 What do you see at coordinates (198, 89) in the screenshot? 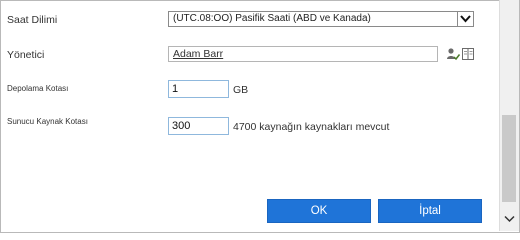
I see `storage-quota-input: 1` at bounding box center [198, 89].